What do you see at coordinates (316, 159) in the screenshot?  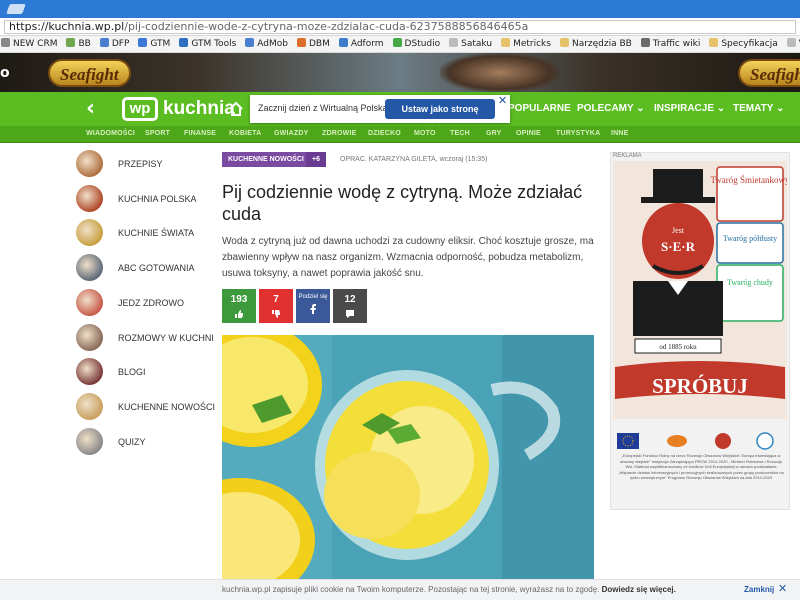 I see `article-tag-more: +6` at bounding box center [316, 159].